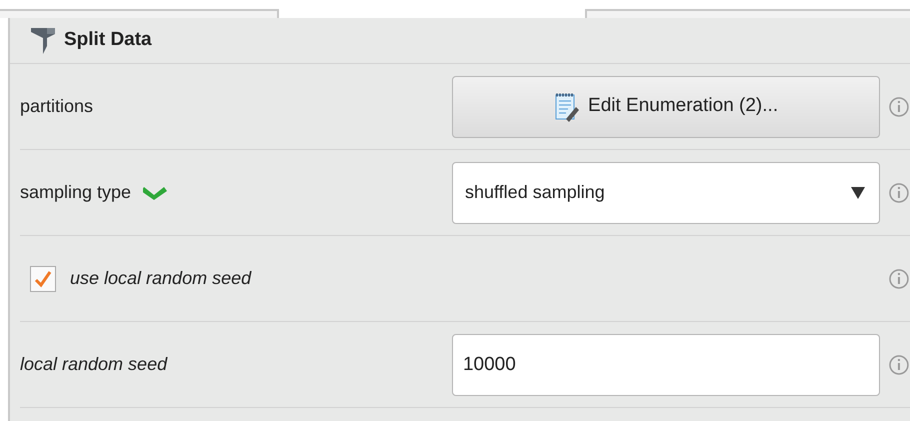  I want to click on parameter-label: partitions, so click(57, 106).